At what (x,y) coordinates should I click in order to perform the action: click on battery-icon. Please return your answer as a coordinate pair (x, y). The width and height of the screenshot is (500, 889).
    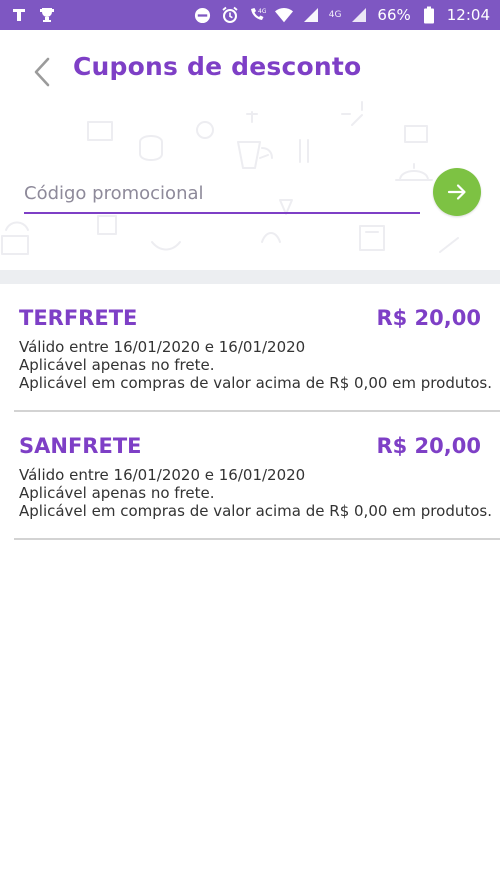
    Looking at the image, I should click on (429, 15).